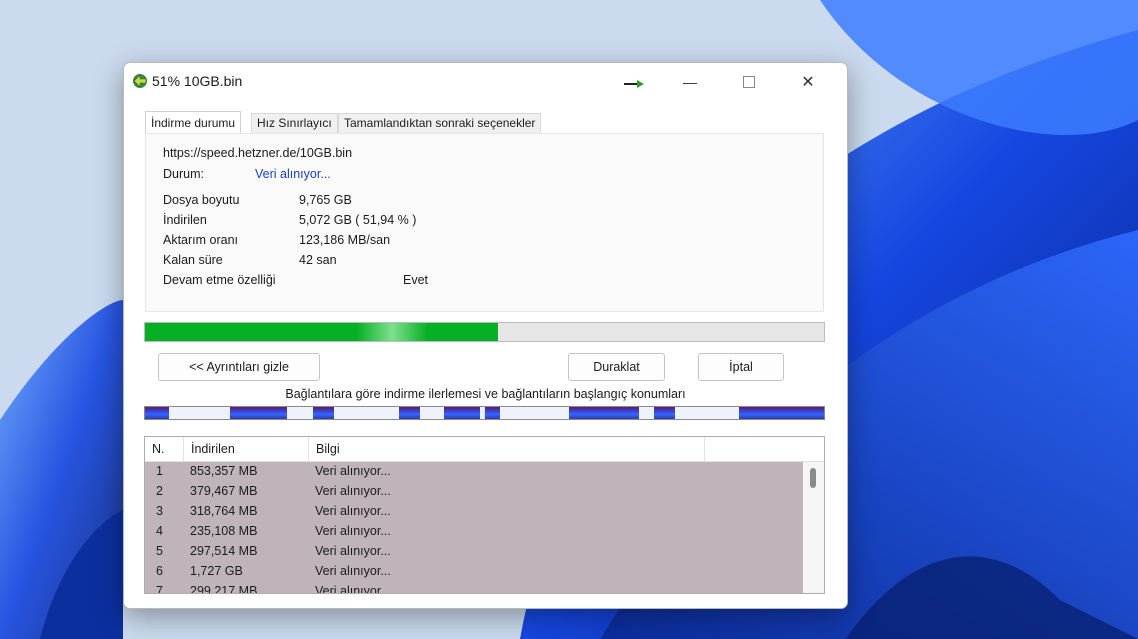 The image size is (1138, 639). I want to click on maximize-button, so click(749, 82).